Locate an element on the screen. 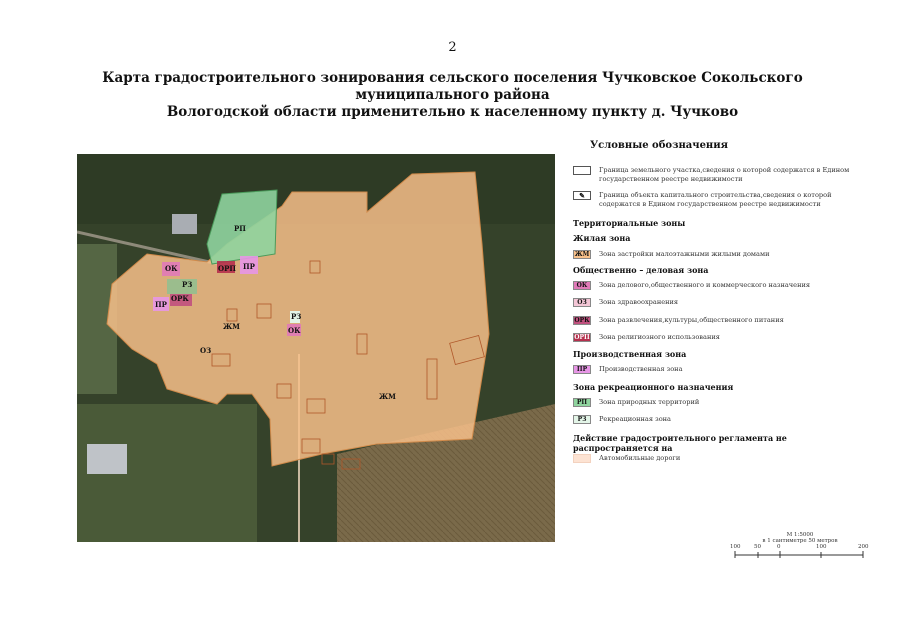  page-number: 2 is located at coordinates (452, 47).